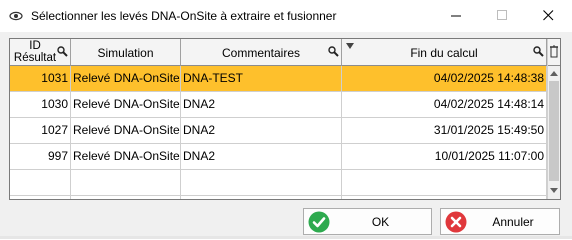 This screenshot has width=572, height=240. I want to click on cell-id: 1031, so click(40, 78).